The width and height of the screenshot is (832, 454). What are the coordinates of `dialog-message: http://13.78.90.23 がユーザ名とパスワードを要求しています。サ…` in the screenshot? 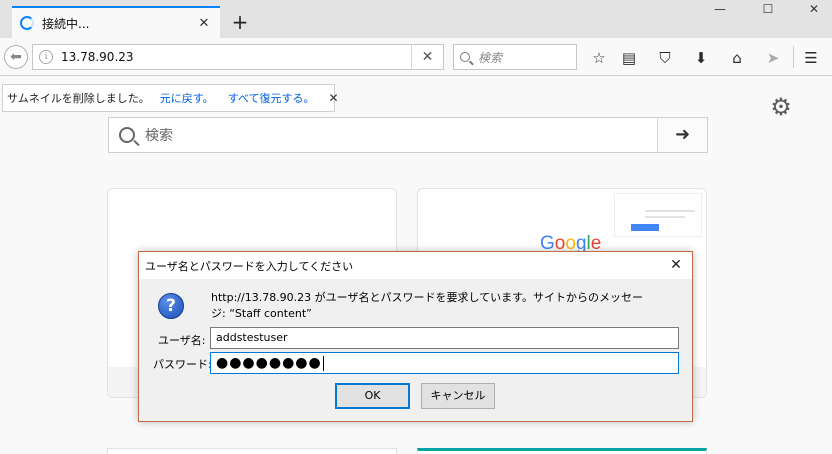 It's located at (427, 305).